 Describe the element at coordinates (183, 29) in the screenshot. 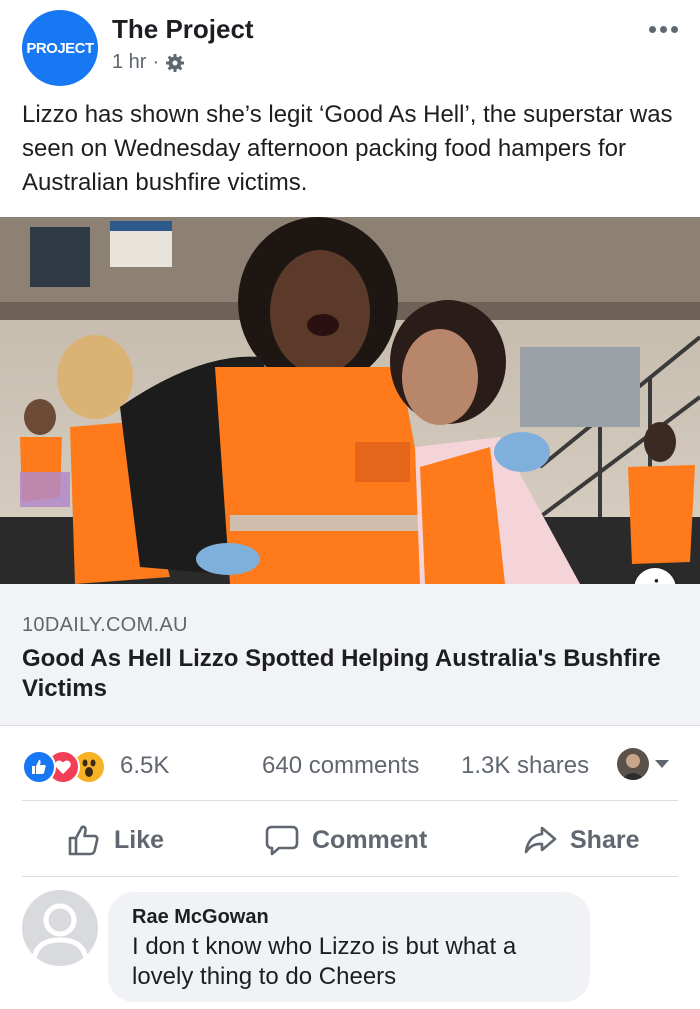

I see `page-name: The Project` at that location.